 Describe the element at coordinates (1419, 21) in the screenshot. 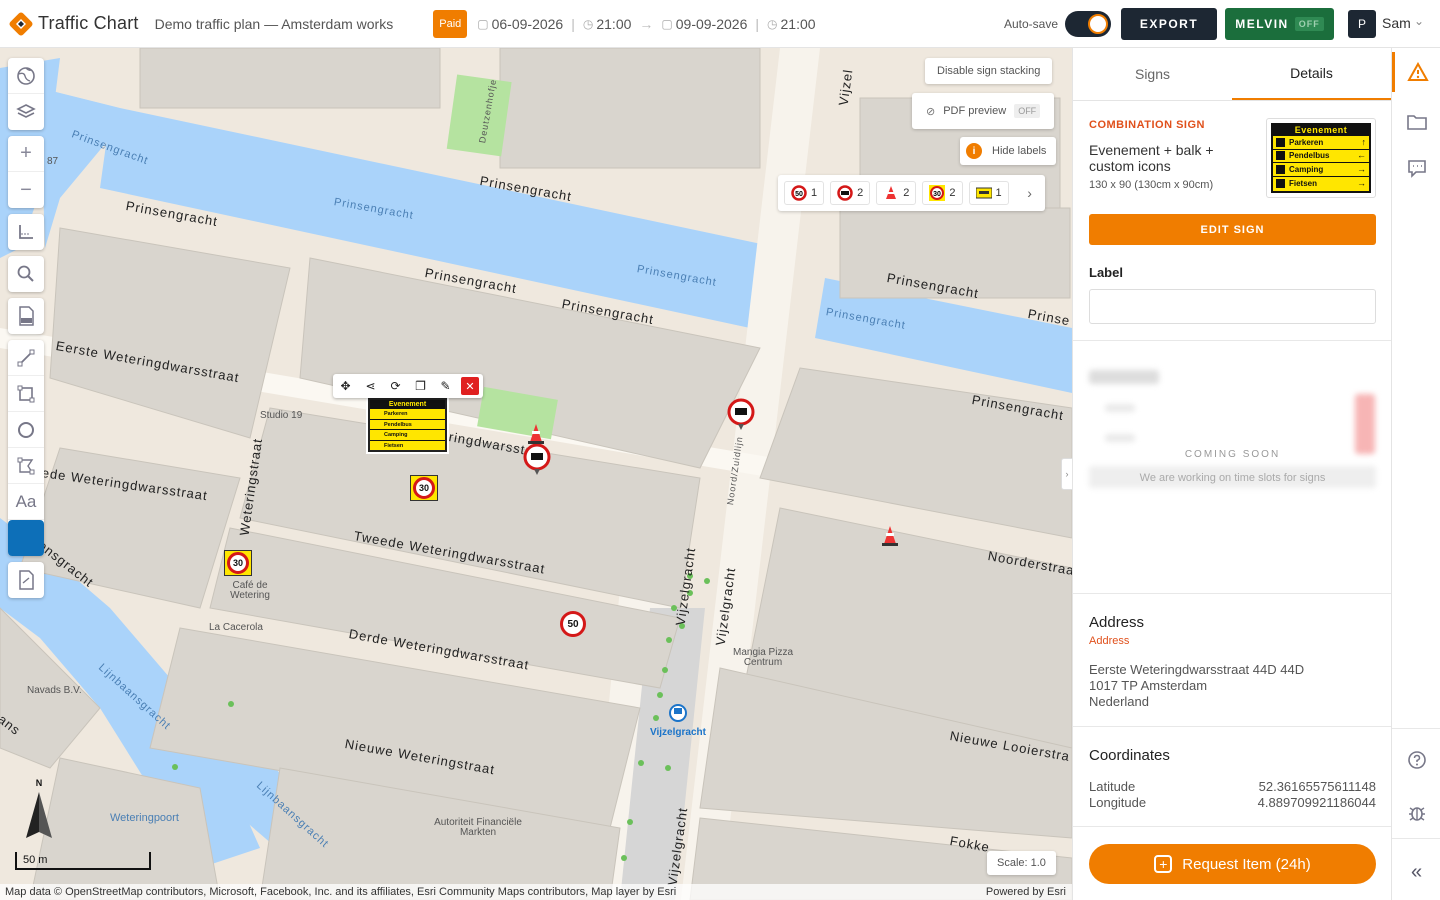

I see `chevron-down-icon: ⌄` at that location.